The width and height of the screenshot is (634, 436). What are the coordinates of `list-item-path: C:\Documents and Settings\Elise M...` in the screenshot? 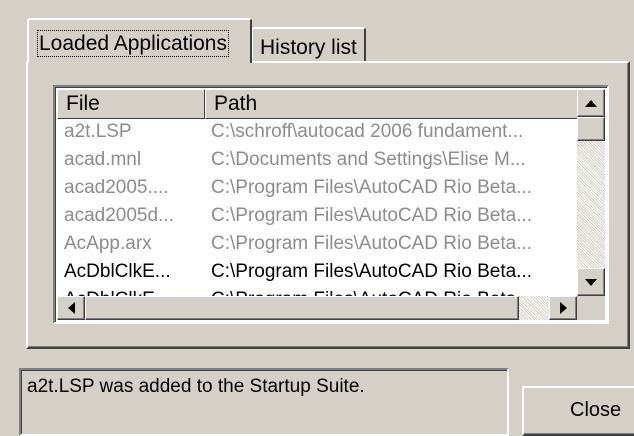 It's located at (368, 159).